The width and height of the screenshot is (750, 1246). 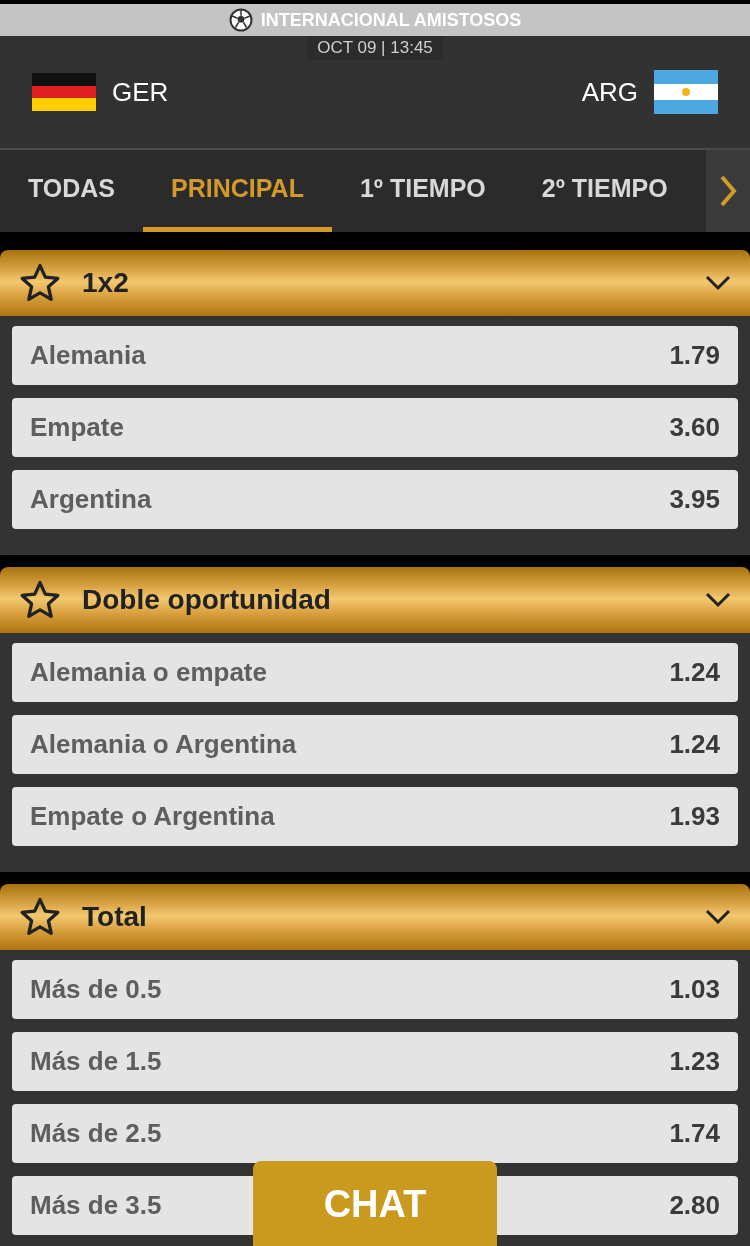 What do you see at coordinates (375, 283) in the screenshot?
I see `market-header: 1x2` at bounding box center [375, 283].